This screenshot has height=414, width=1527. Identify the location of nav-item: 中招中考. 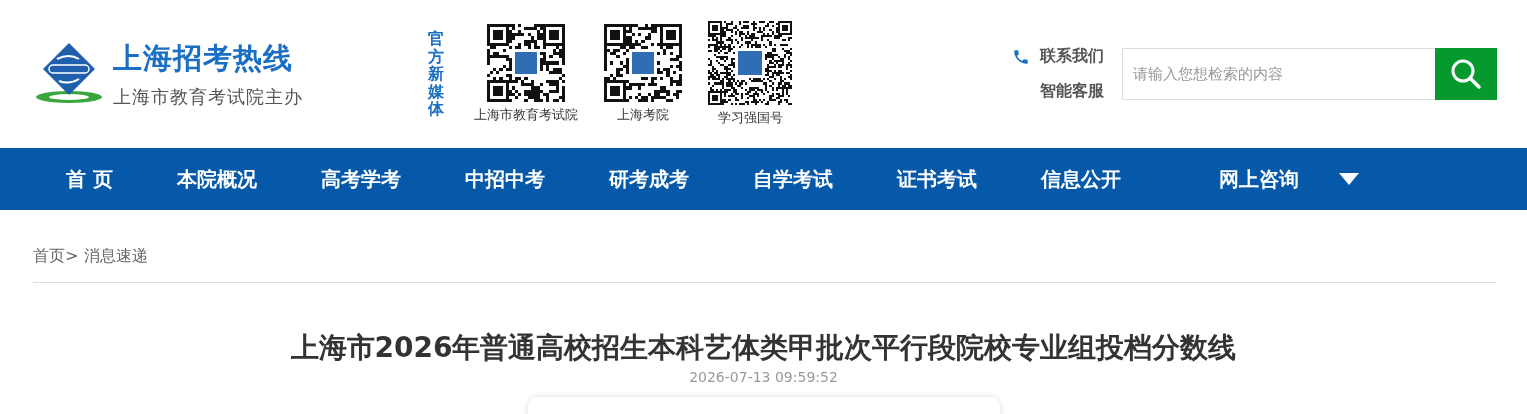
(504, 179).